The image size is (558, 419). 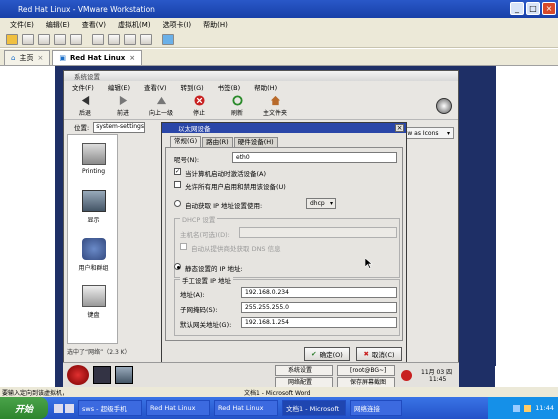 I want to click on ok-label: 确定(O), so click(x=331, y=355).